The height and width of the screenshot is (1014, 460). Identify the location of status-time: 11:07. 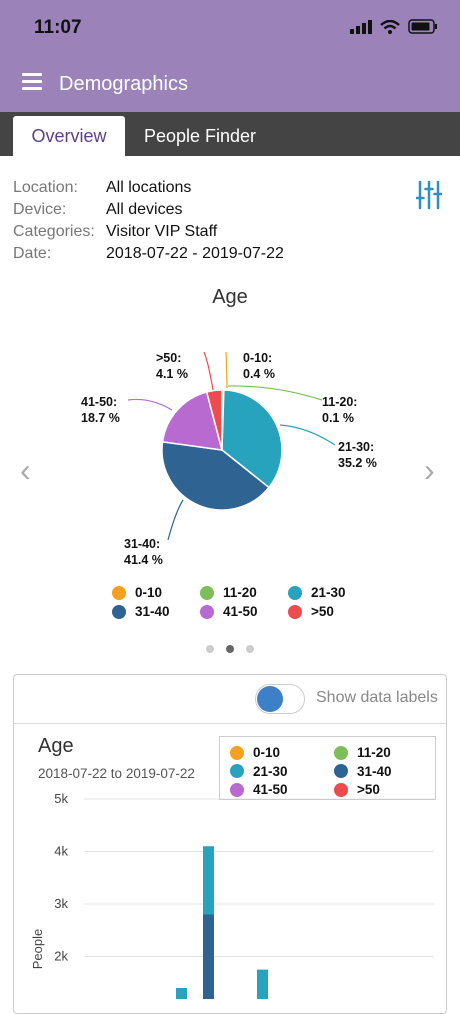
(58, 27).